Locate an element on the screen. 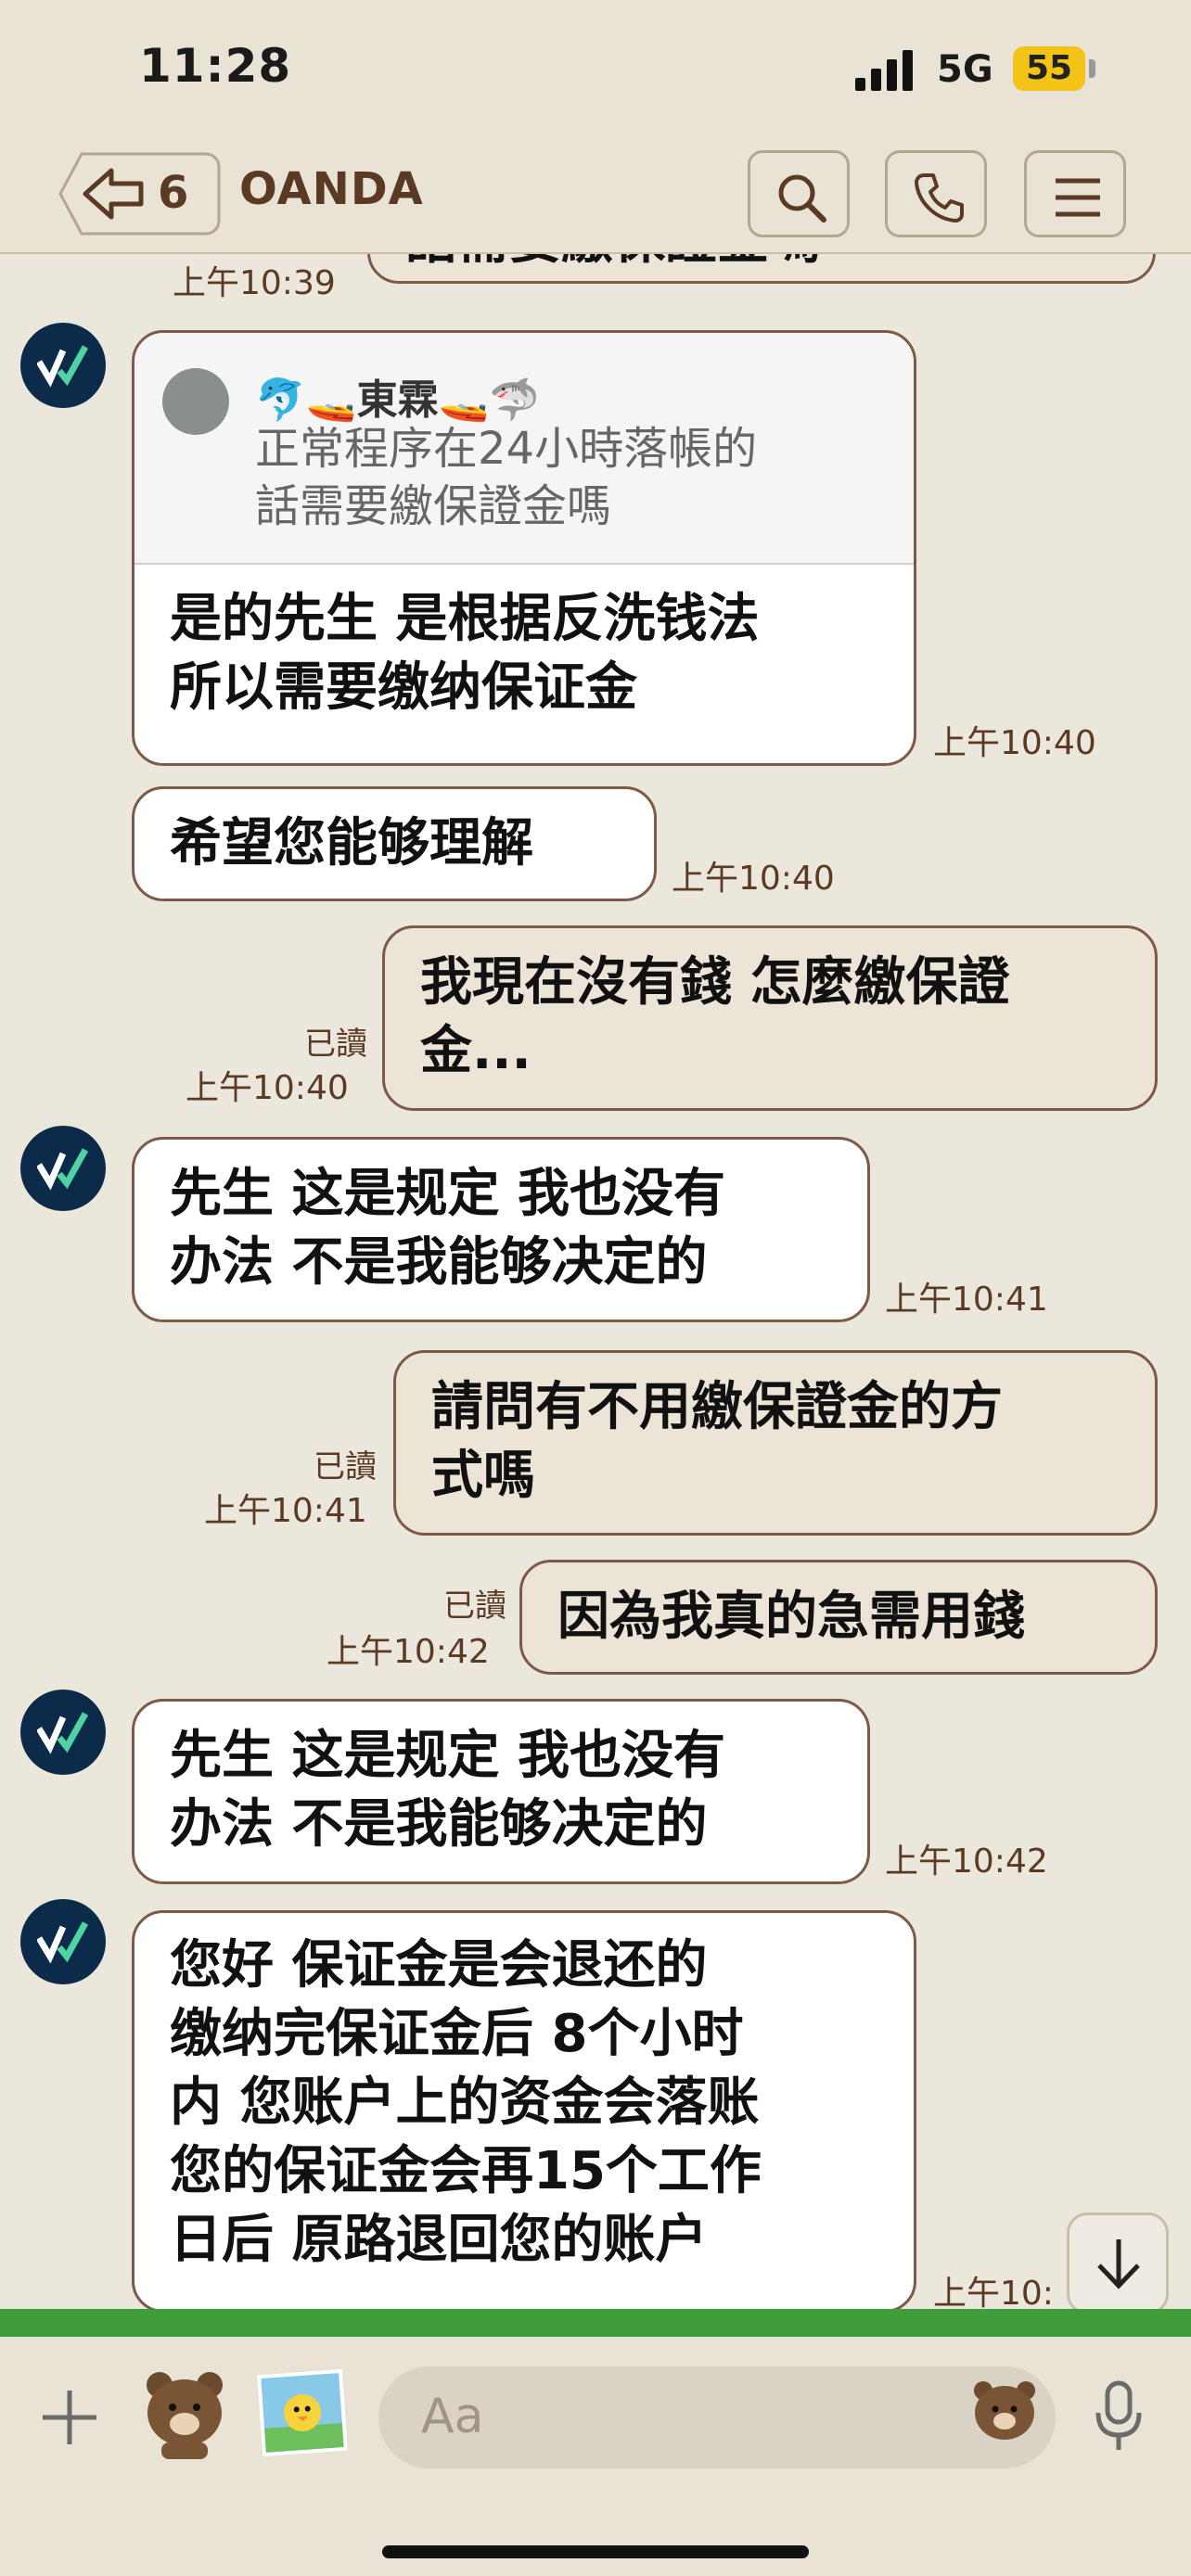  message-line: 請問有不用繳保證金的方 is located at coordinates (717, 1407).